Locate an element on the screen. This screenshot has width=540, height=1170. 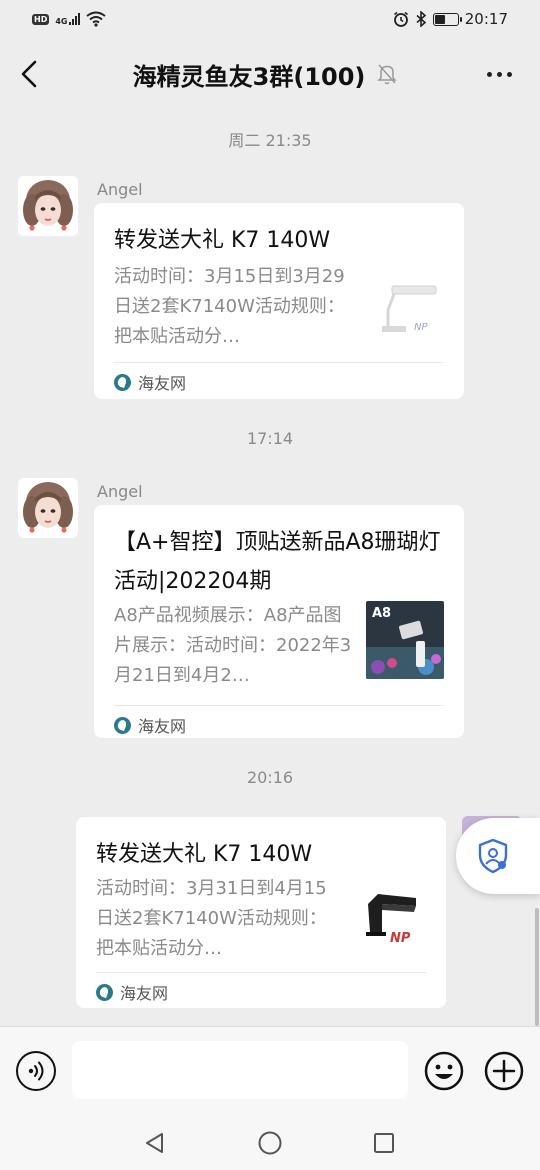
a8-coral-light-poster: A8 is located at coordinates (405, 640).